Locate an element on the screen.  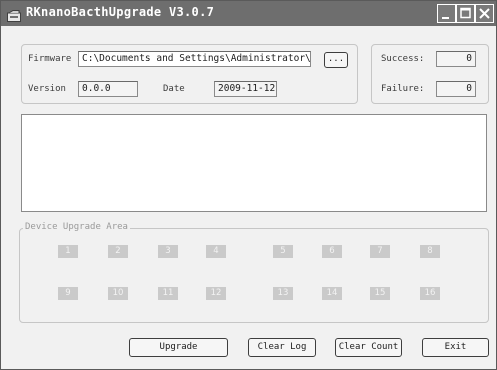
device-slot-12: 12 is located at coordinates (216, 293).